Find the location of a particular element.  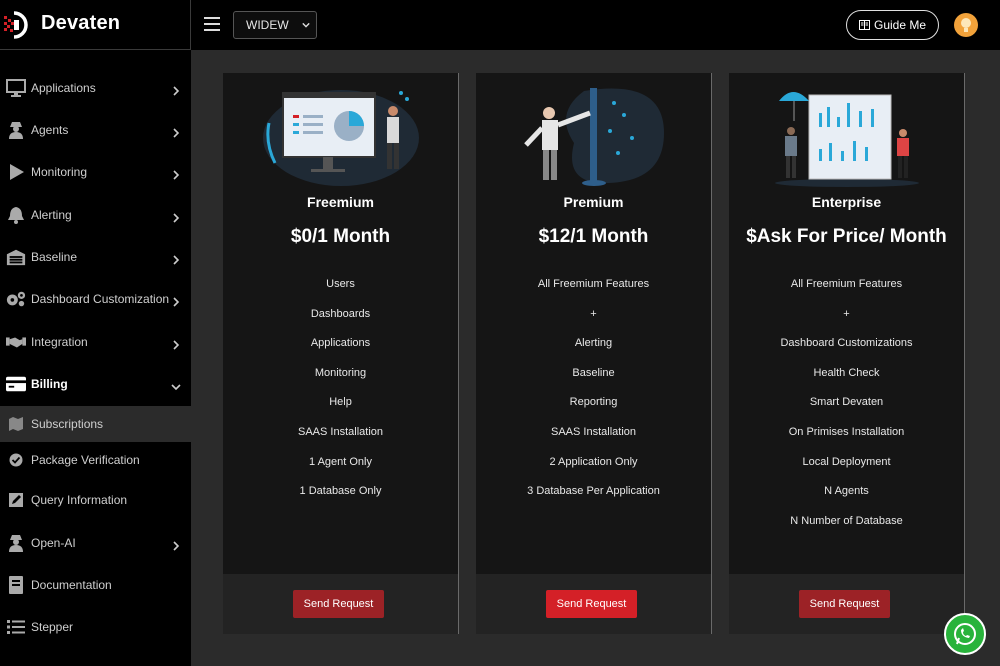

plan-feature: 1 Database Only is located at coordinates (340, 491).